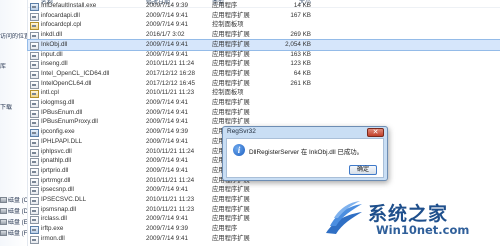 Image resolution: width=500 pixels, height=246 pixels. I want to click on file-name: iprtrmgr.dll, so click(56, 180).